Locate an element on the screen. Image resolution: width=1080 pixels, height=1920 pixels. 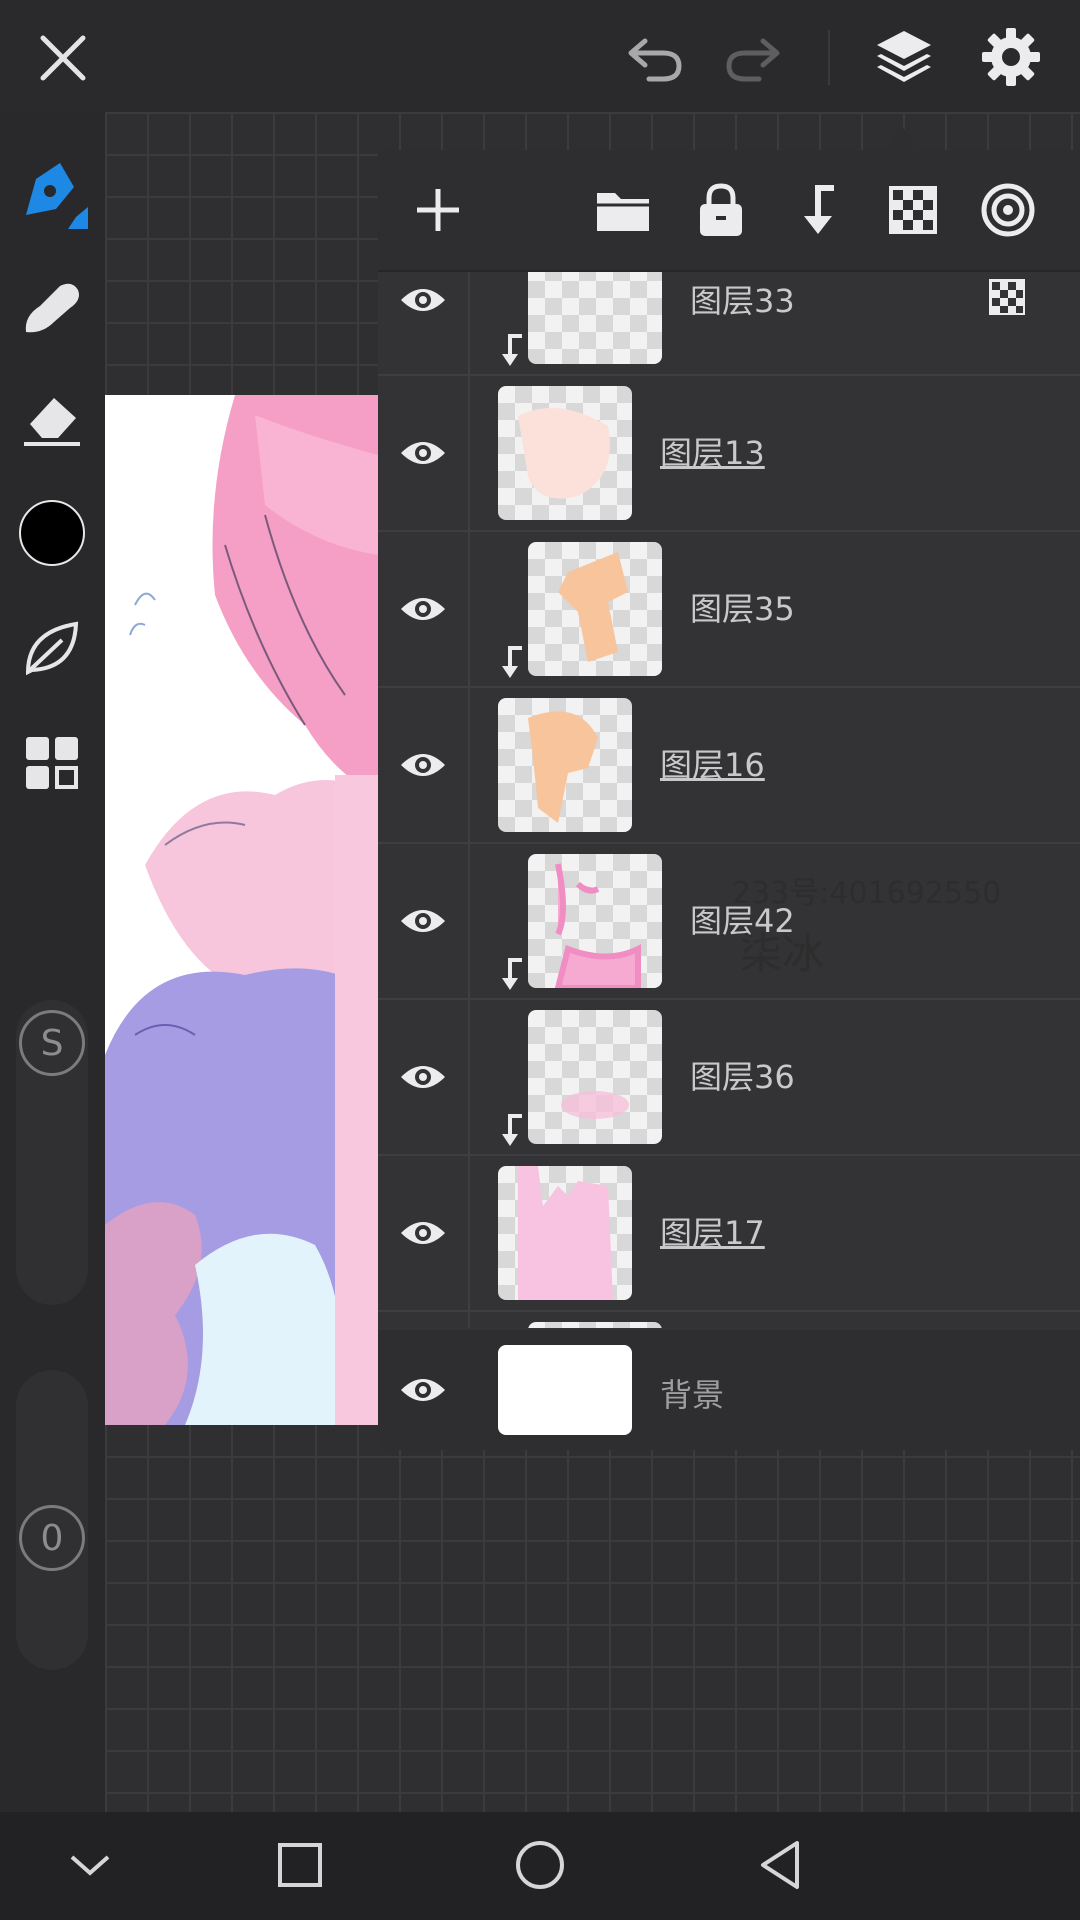
size-label: S is located at coordinates (52, 1043).